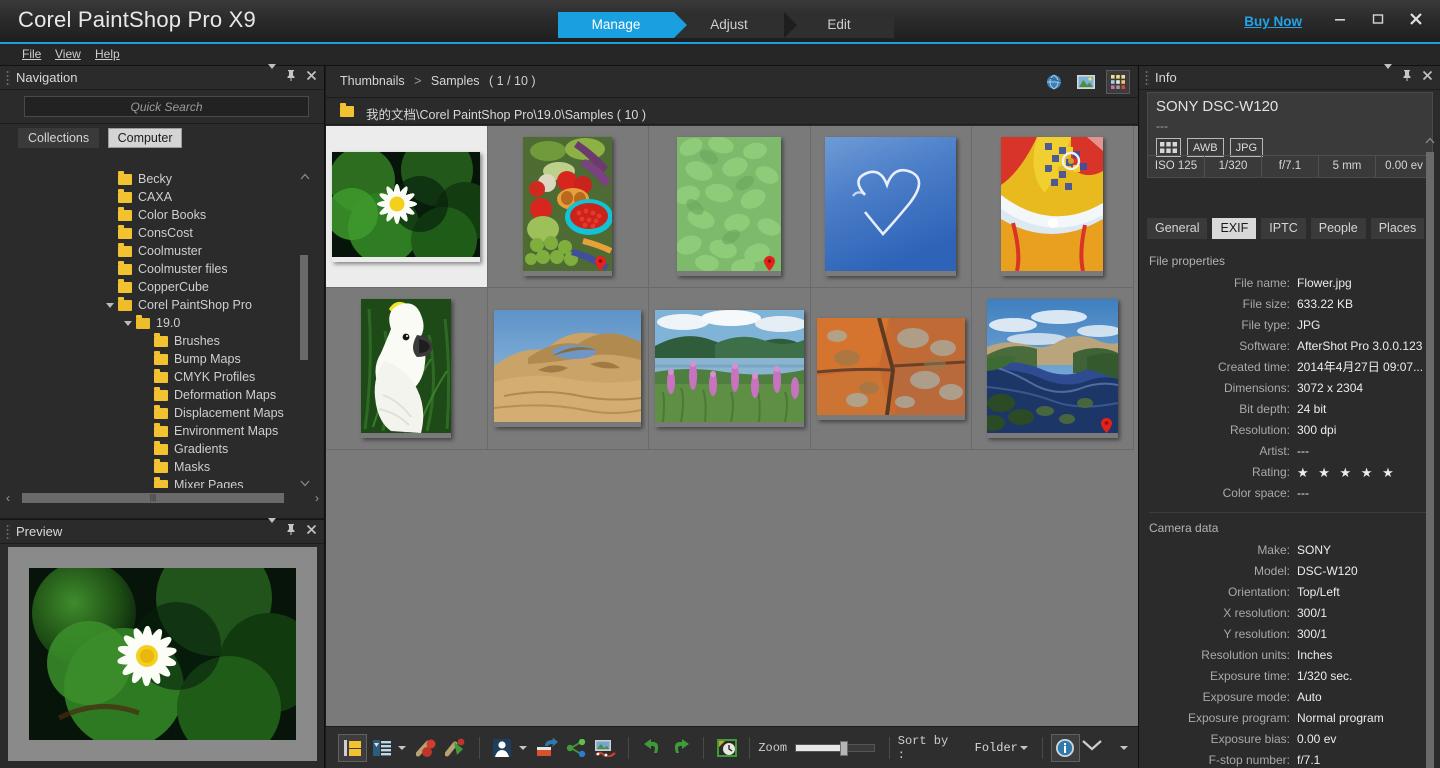 This screenshot has height=768, width=1440. What do you see at coordinates (155, 431) in the screenshot?
I see `tree-item: Environment Maps` at bounding box center [155, 431].